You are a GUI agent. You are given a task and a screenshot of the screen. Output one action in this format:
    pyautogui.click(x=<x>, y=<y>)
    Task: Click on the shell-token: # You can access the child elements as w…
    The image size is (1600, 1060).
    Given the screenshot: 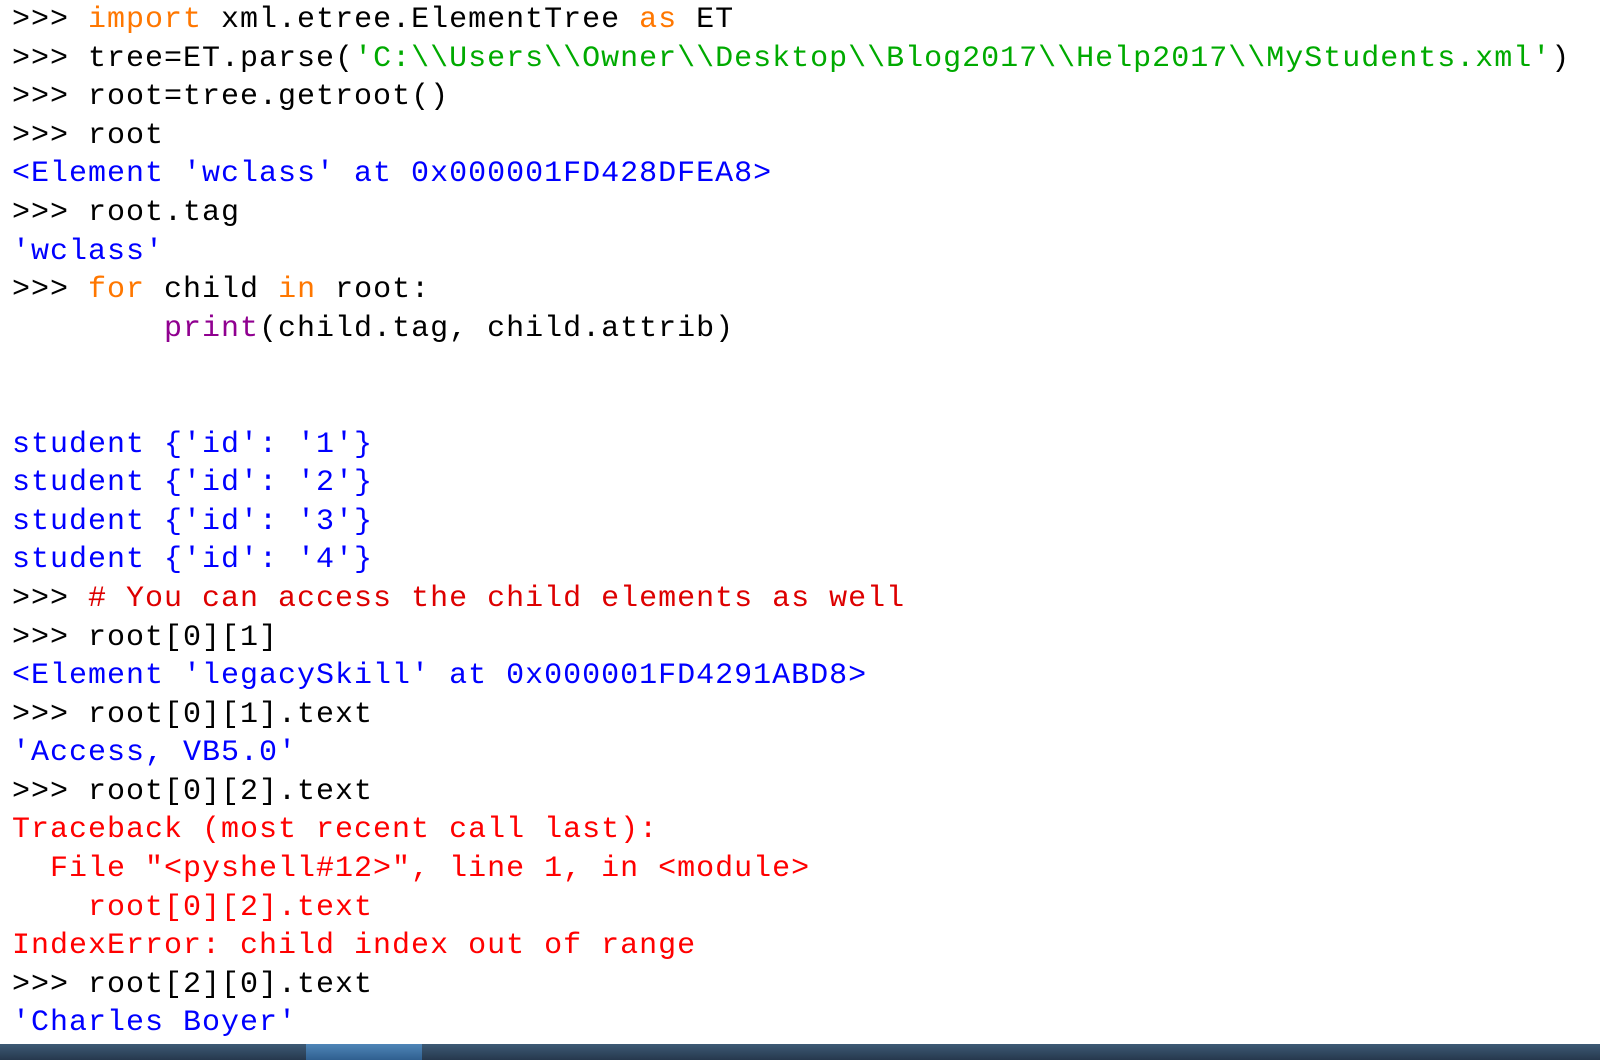 What is the action you would take?
    pyautogui.click(x=497, y=598)
    